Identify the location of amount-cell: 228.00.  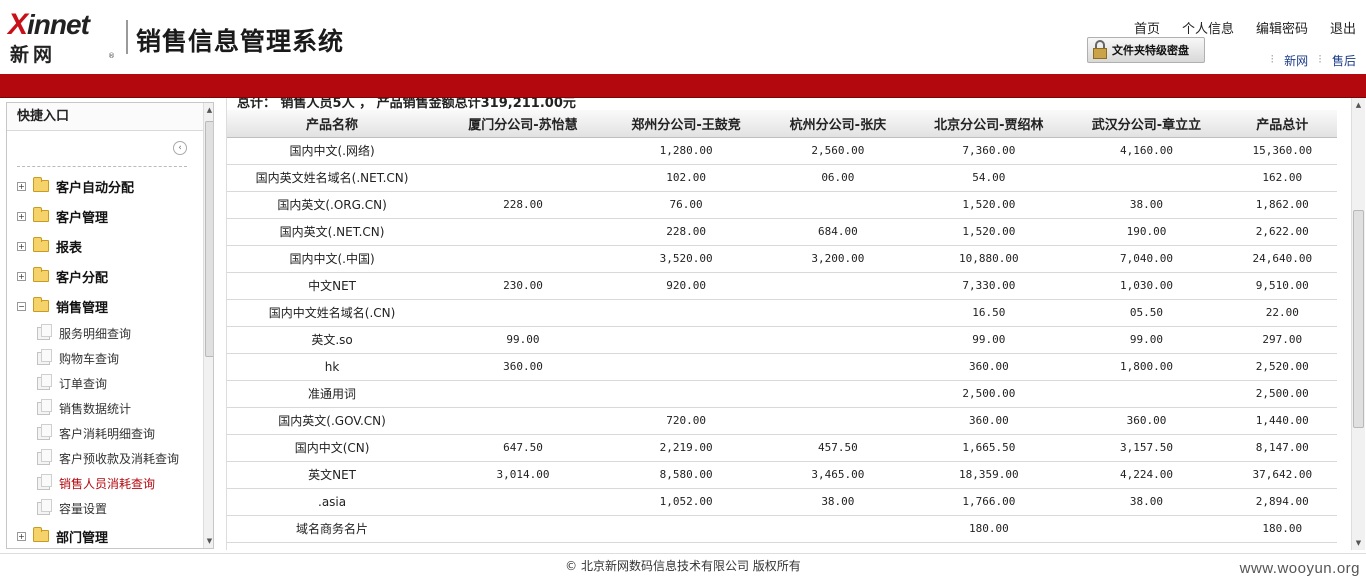
(523, 205).